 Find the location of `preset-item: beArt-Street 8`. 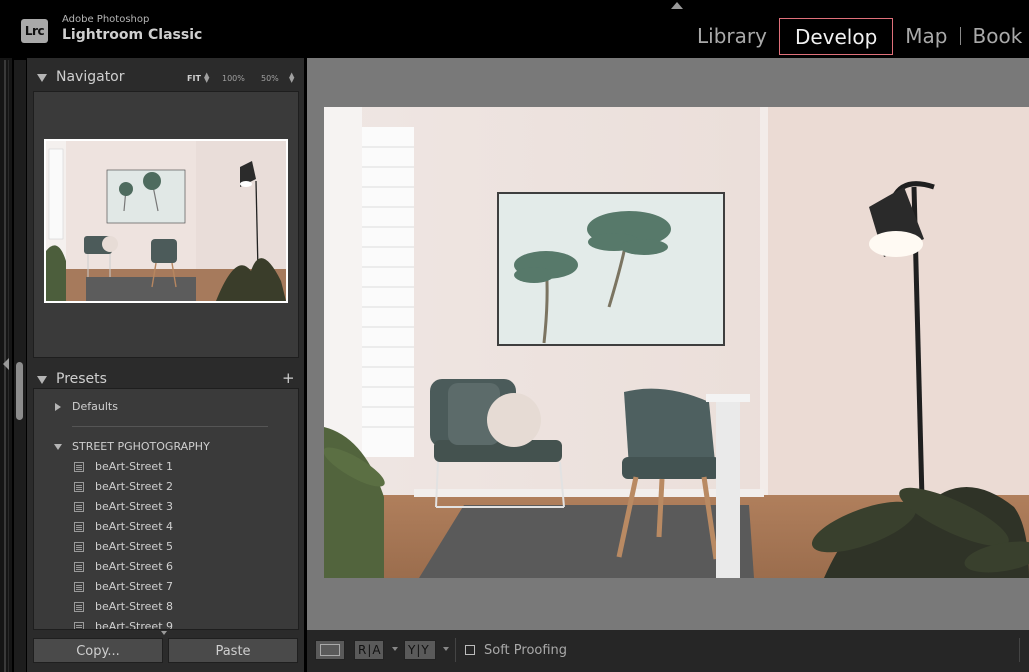

preset-item: beArt-Street 8 is located at coordinates (166, 608).